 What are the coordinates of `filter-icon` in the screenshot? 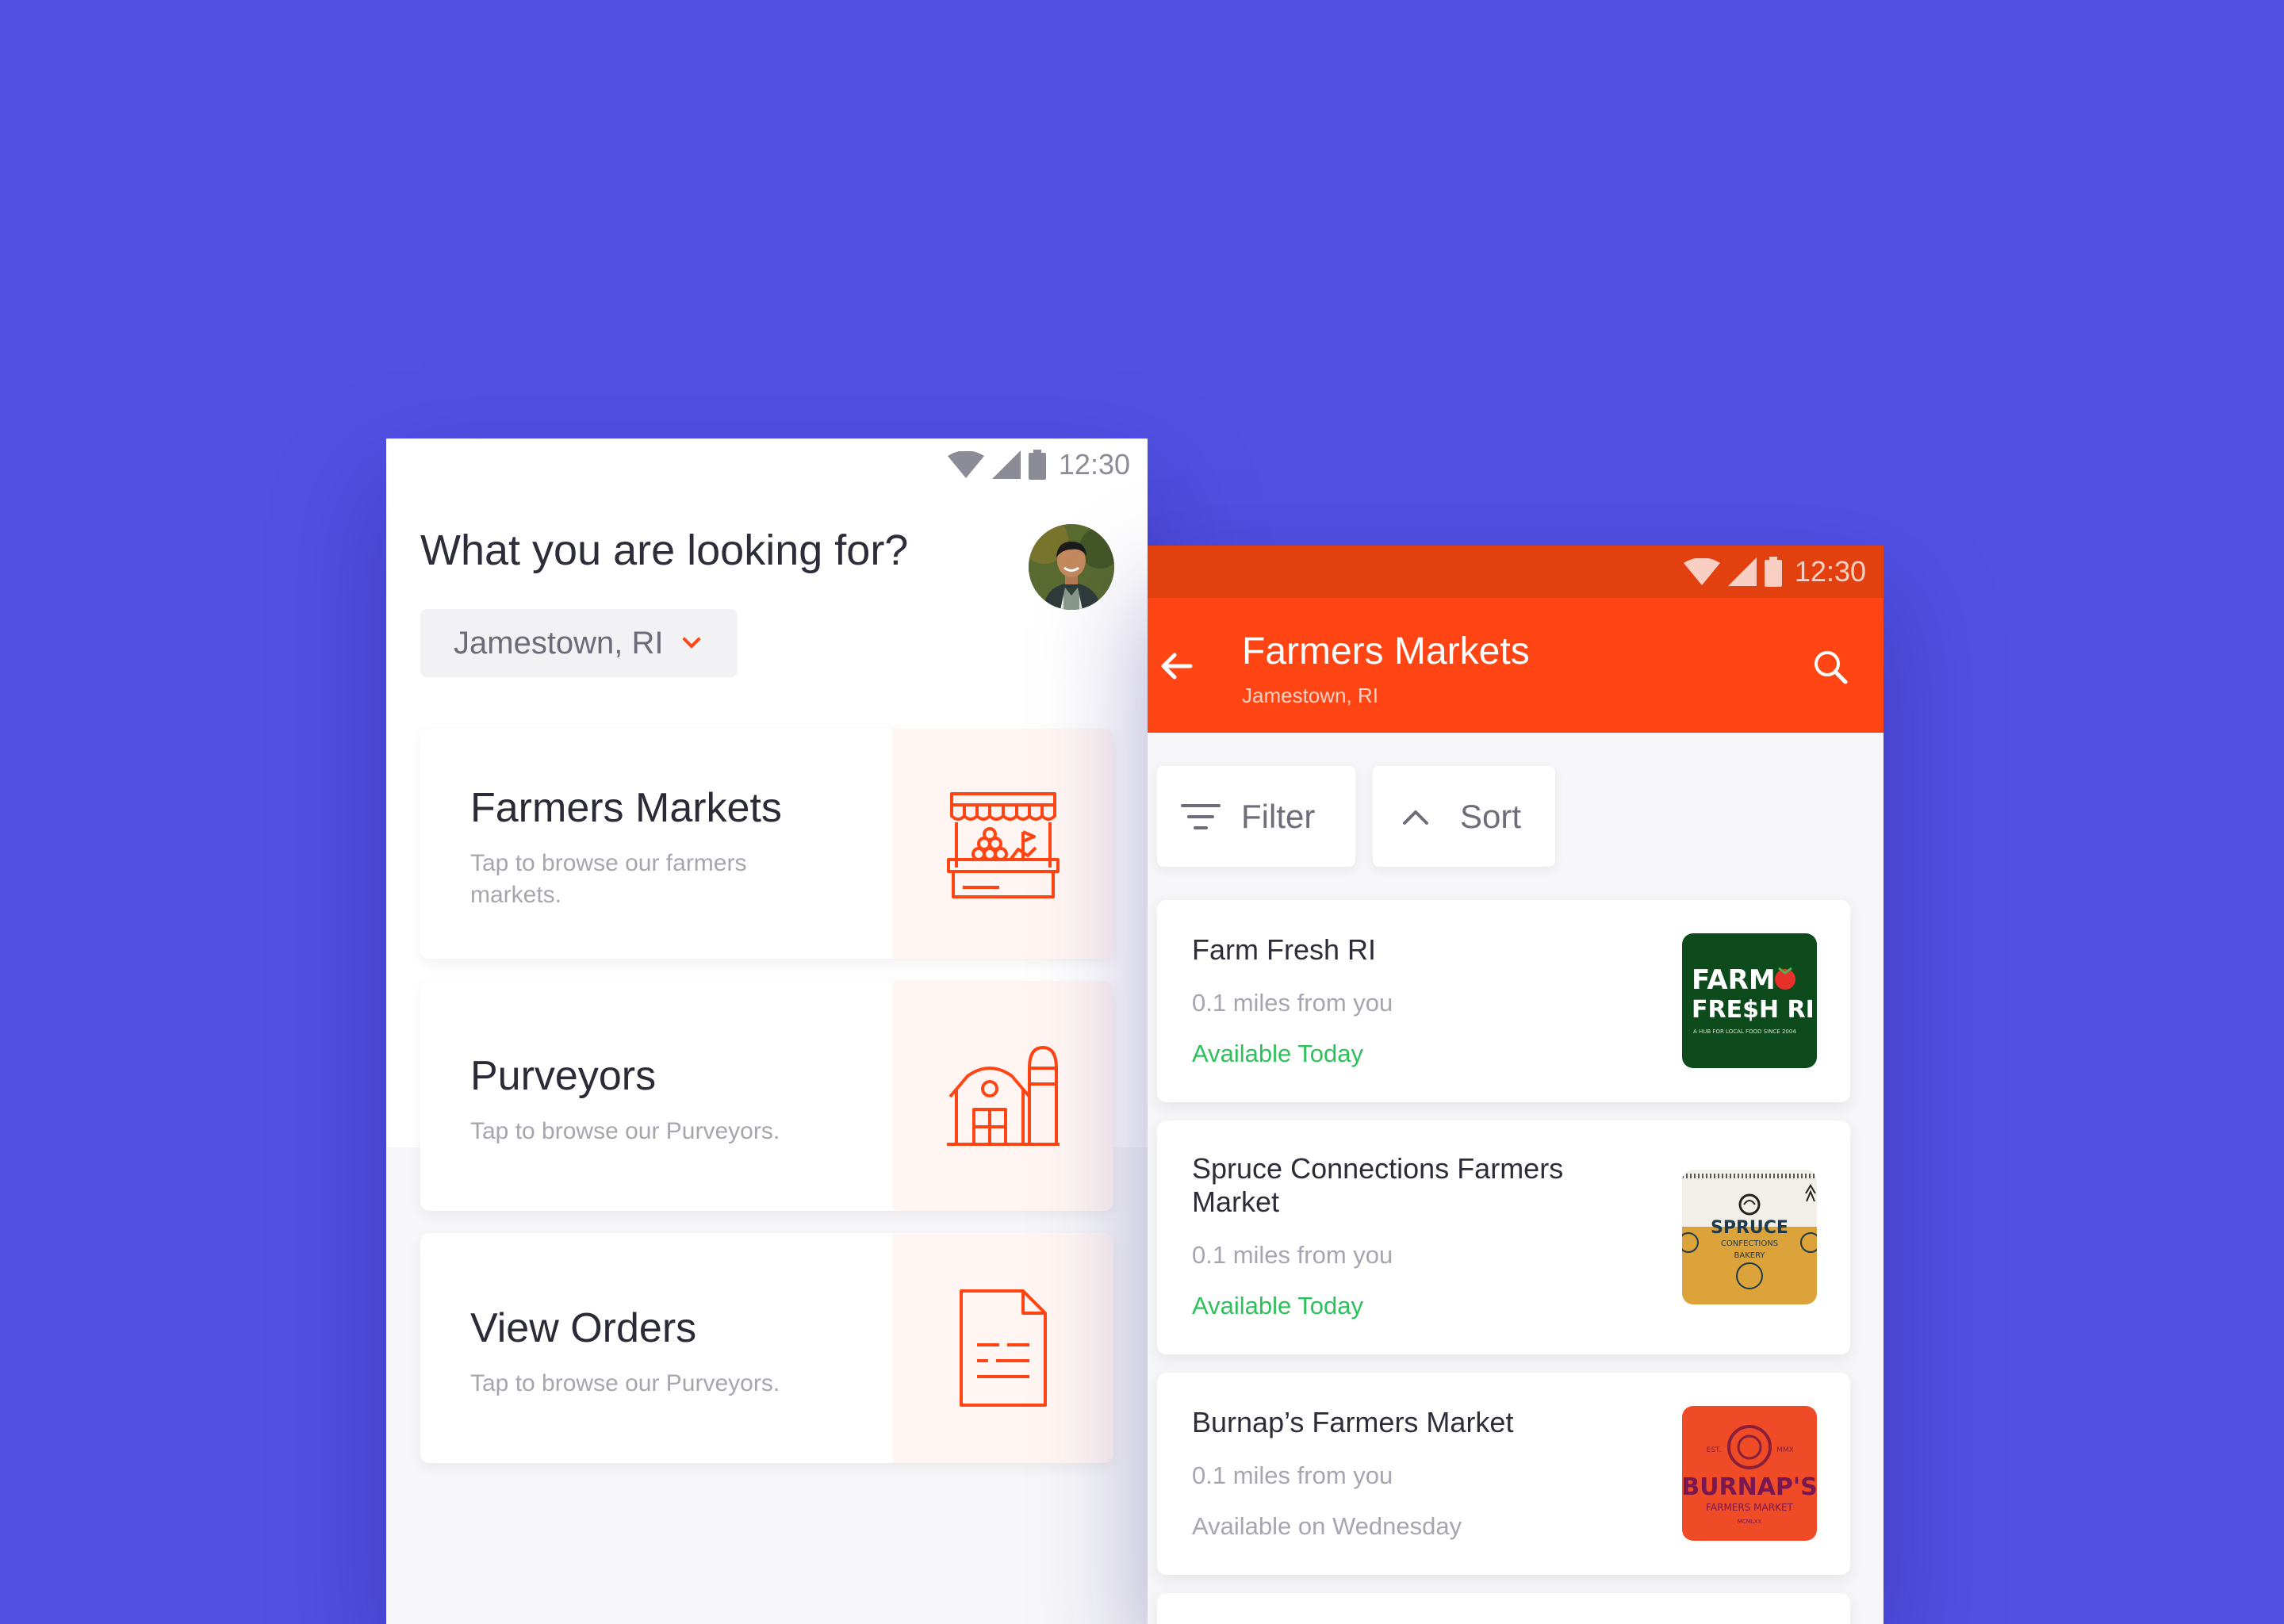 It's located at (1201, 816).